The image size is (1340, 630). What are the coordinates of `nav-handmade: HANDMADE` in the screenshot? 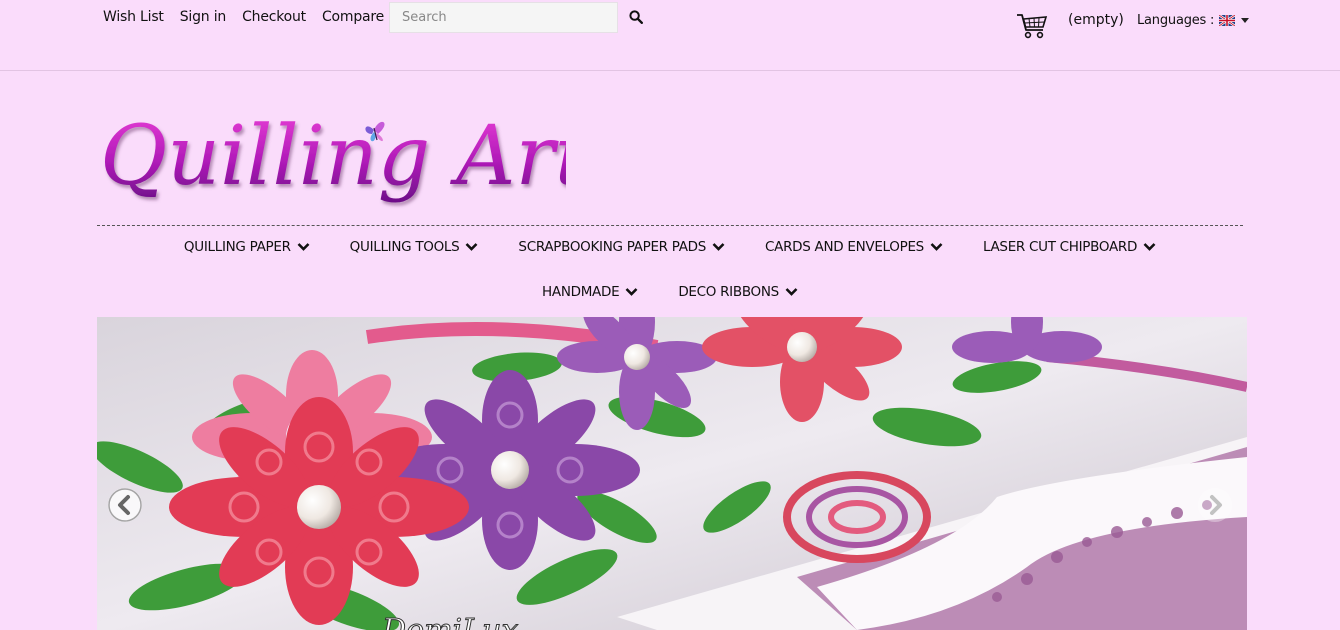 It's located at (590, 292).